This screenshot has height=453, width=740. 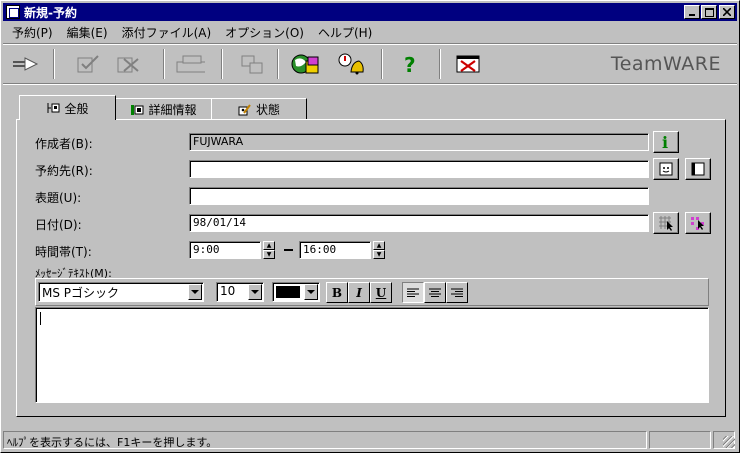 What do you see at coordinates (370, 440) in the screenshot?
I see `status-bar: ﾍﾙﾌﾟを表示するには、F1キーを押します。` at bounding box center [370, 440].